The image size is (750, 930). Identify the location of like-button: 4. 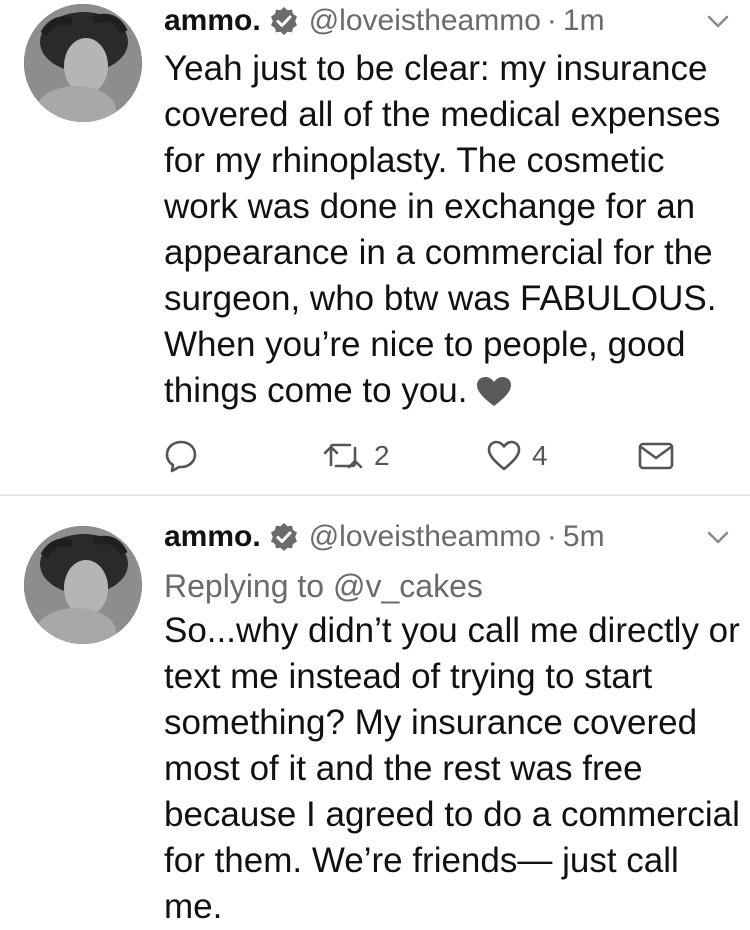
(517, 456).